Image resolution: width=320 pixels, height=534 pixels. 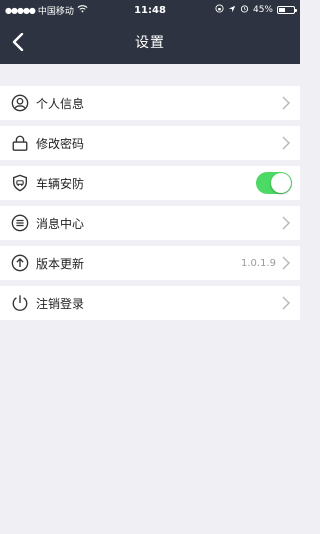 What do you see at coordinates (150, 183) in the screenshot?
I see `settings-item-vehicle-security: 车辆安防` at bounding box center [150, 183].